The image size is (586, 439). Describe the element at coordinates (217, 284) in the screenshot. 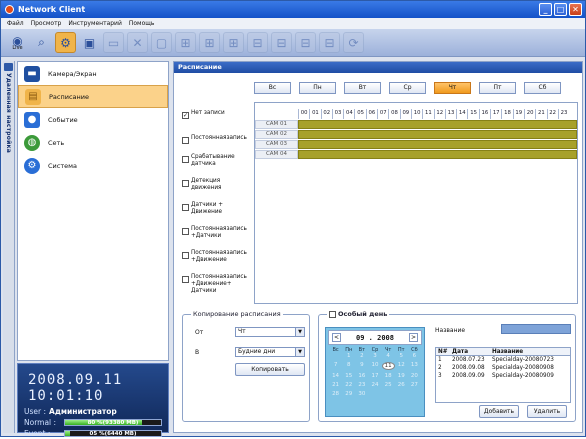

I see `record-option: Постояннаязапись +Движение+ Датчики` at that location.